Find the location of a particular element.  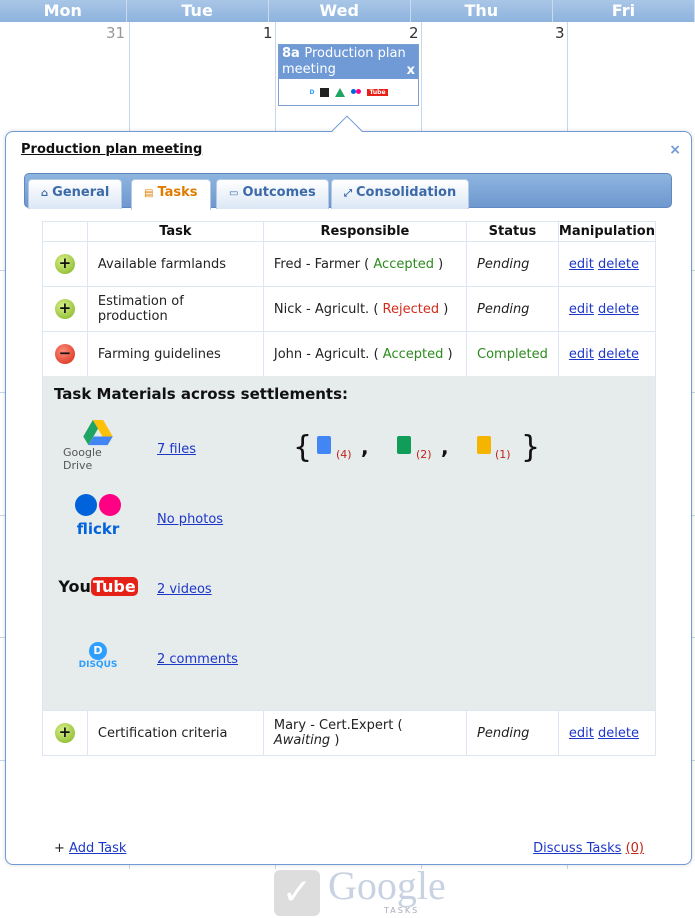

responsible-status: Rejected is located at coordinates (411, 309).